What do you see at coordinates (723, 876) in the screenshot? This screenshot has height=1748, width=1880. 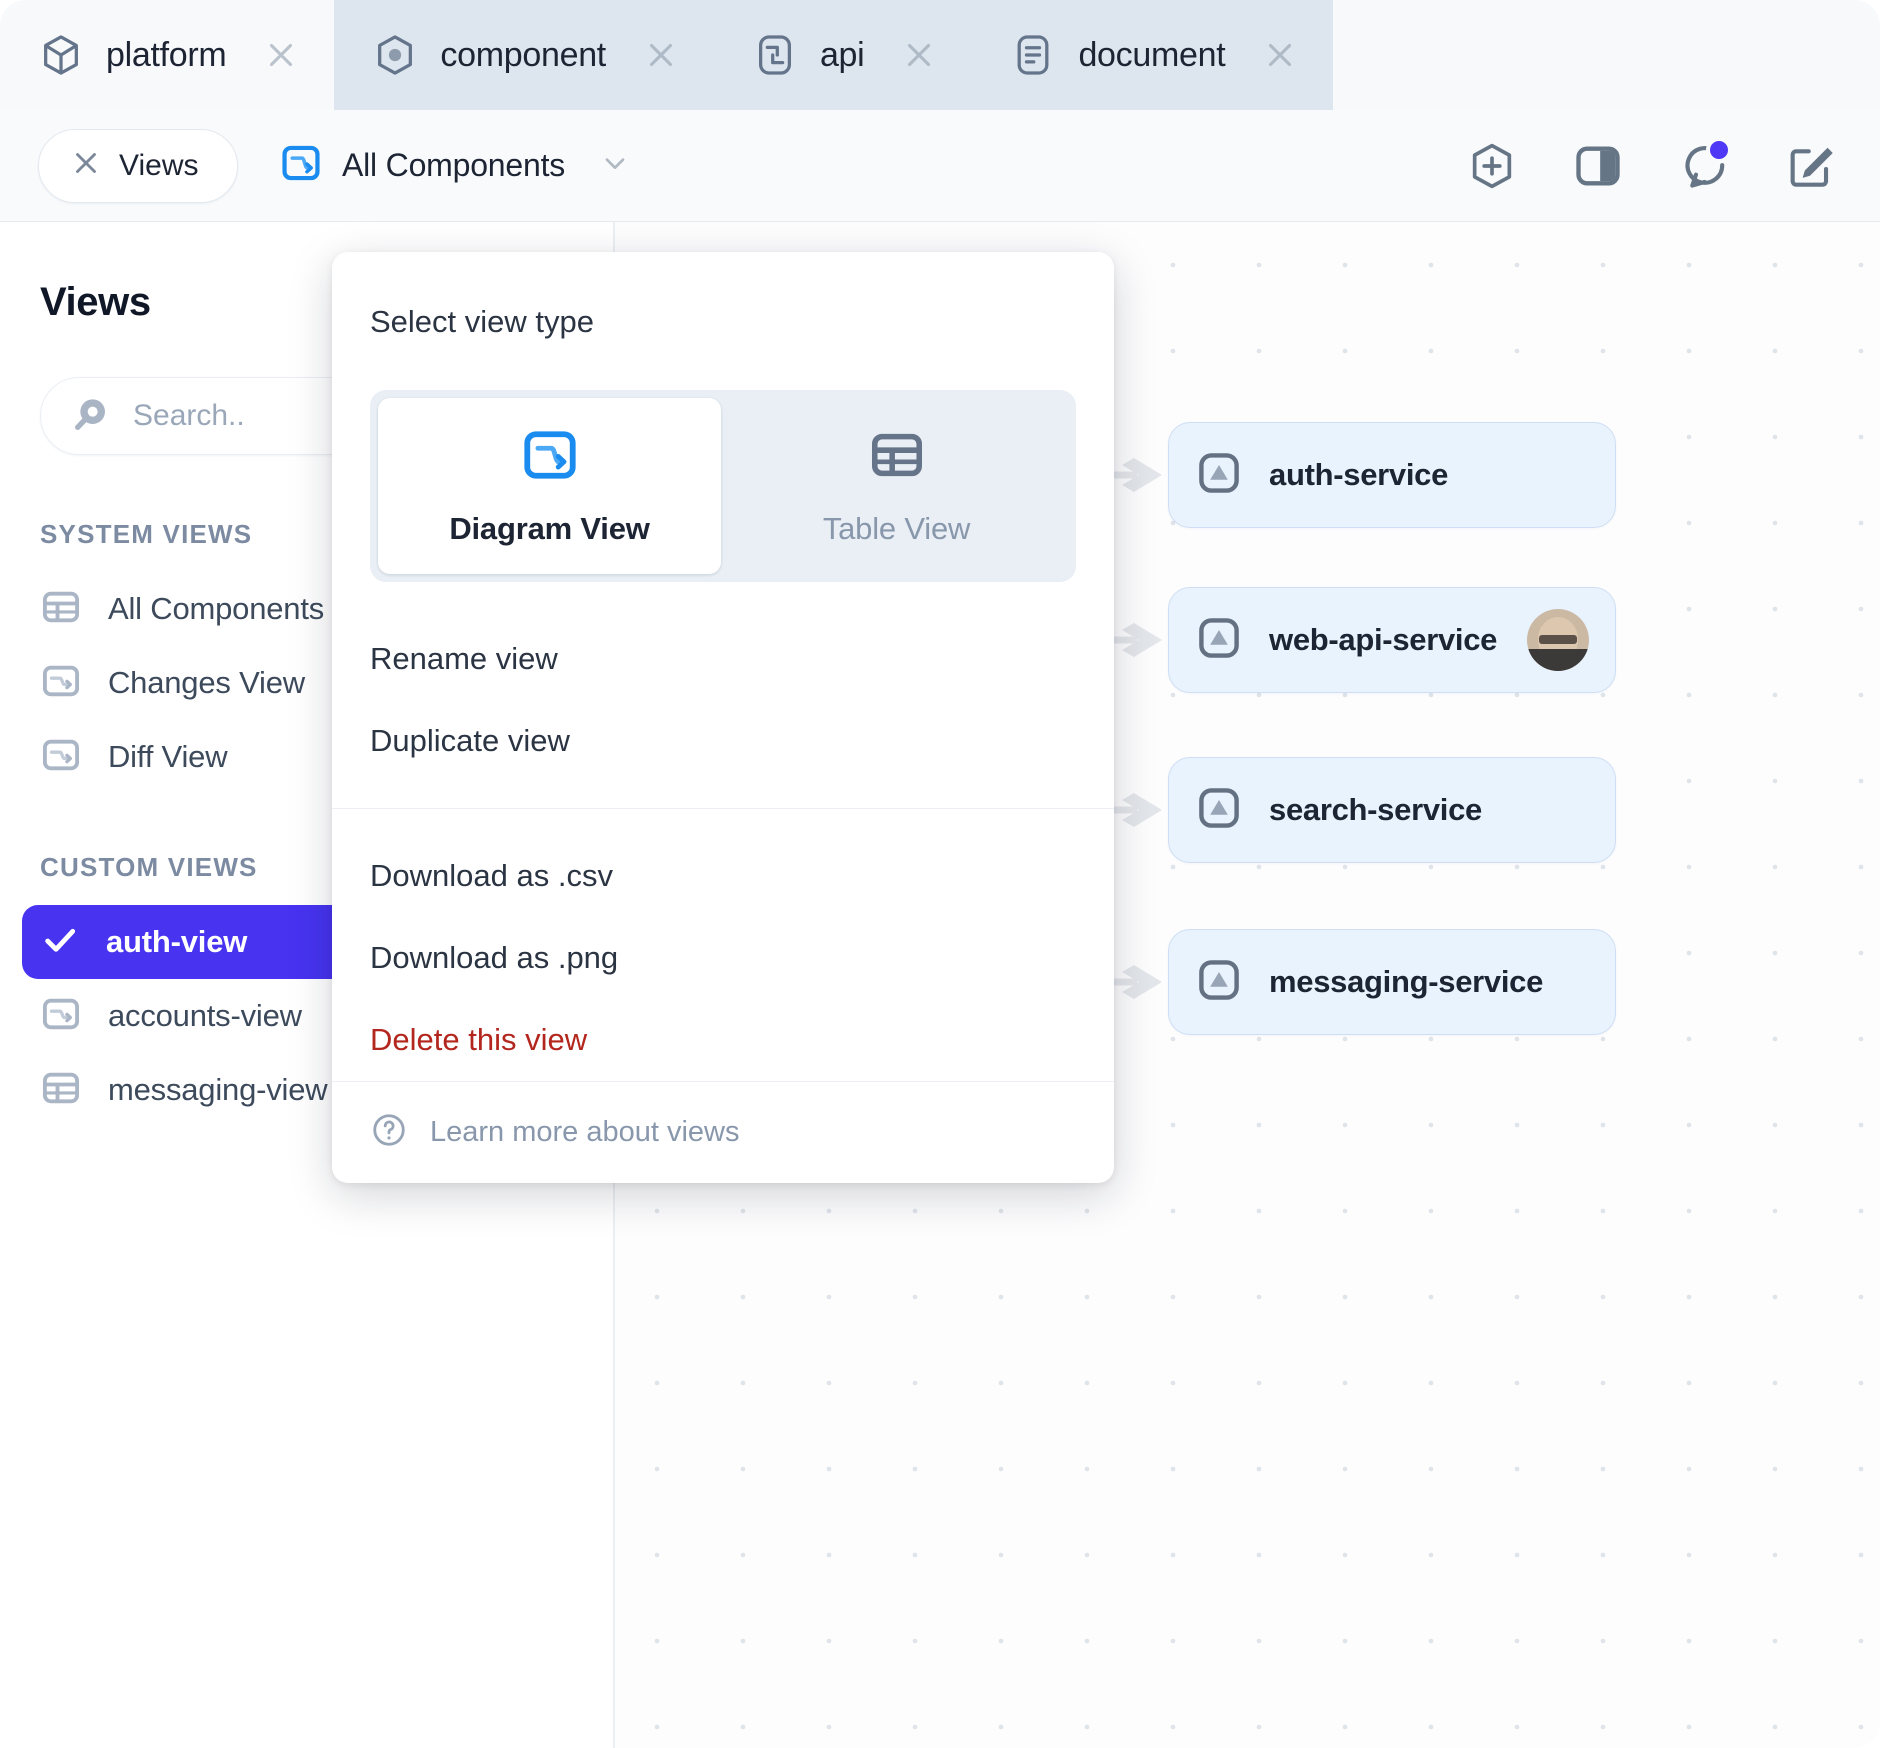 I see `menu-item-download-csv: Download as .csv` at bounding box center [723, 876].